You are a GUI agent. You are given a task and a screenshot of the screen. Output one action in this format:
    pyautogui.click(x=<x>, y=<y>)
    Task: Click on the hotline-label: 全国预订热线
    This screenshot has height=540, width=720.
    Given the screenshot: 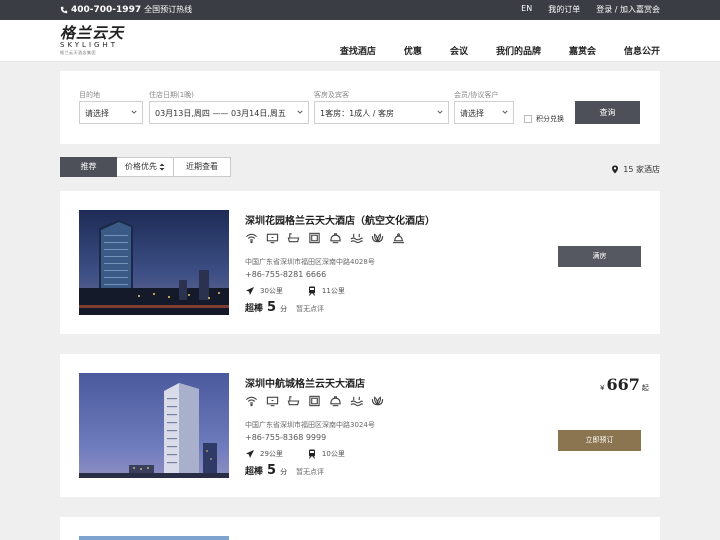 What is the action you would take?
    pyautogui.click(x=168, y=9)
    